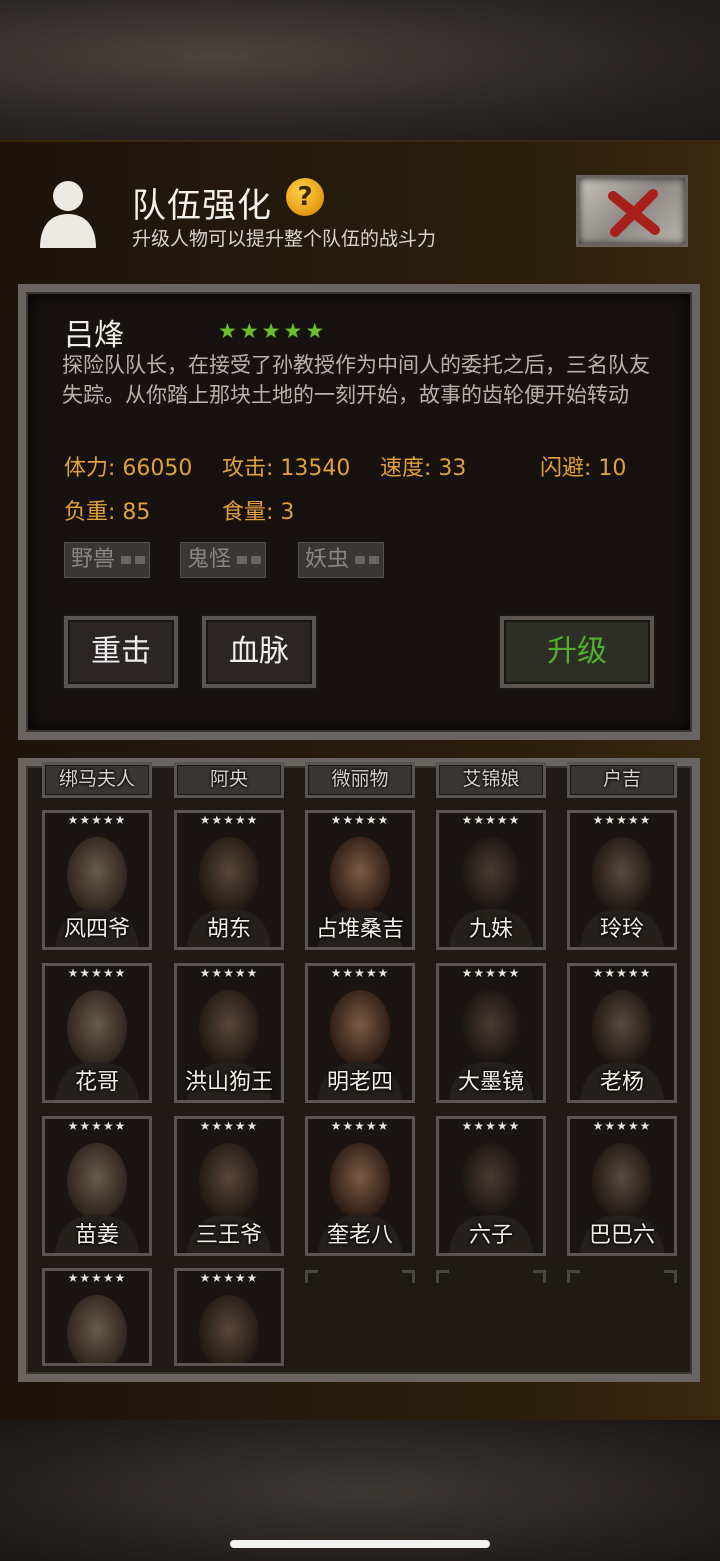  I want to click on character-card: ★★★★★ 大墨镜, so click(491, 1033).